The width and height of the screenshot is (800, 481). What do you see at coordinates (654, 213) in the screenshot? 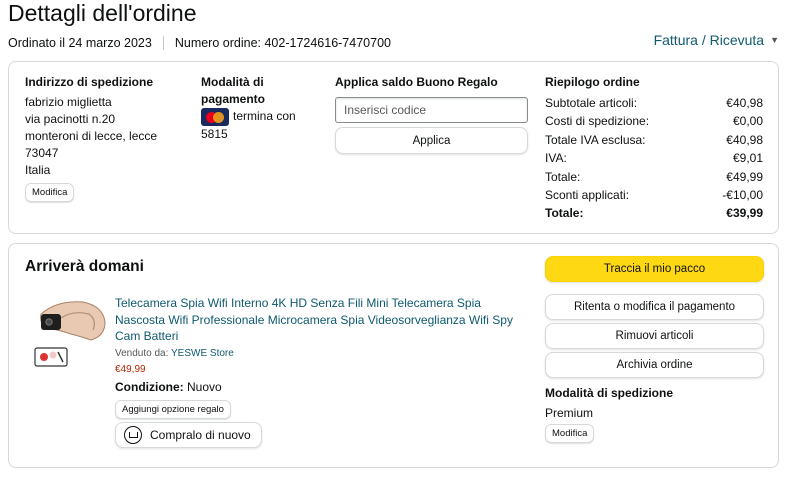
I see `summary-grand-total-row: Totale: €39,99` at bounding box center [654, 213].